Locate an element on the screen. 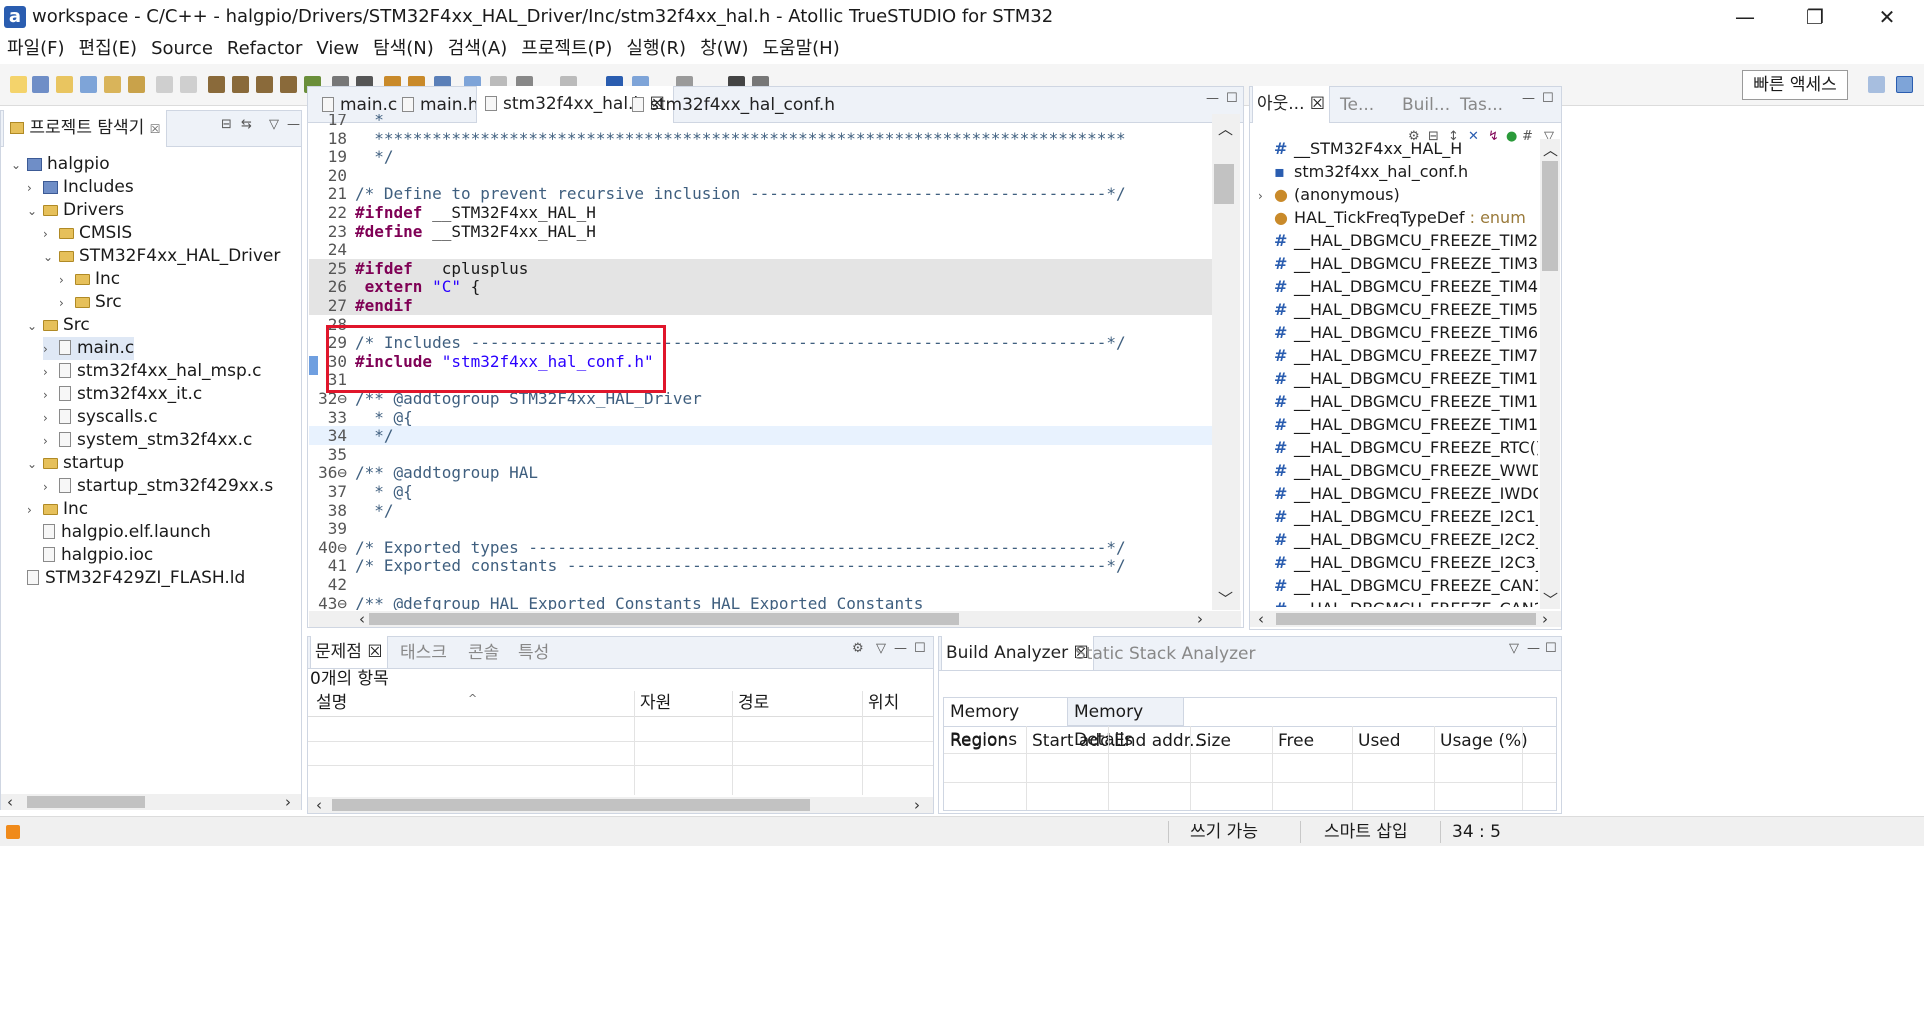 Image resolution: width=1924 pixels, height=1034 pixels. outline-item: # __STM32F4xx_HAL_H is located at coordinates (1360, 148).